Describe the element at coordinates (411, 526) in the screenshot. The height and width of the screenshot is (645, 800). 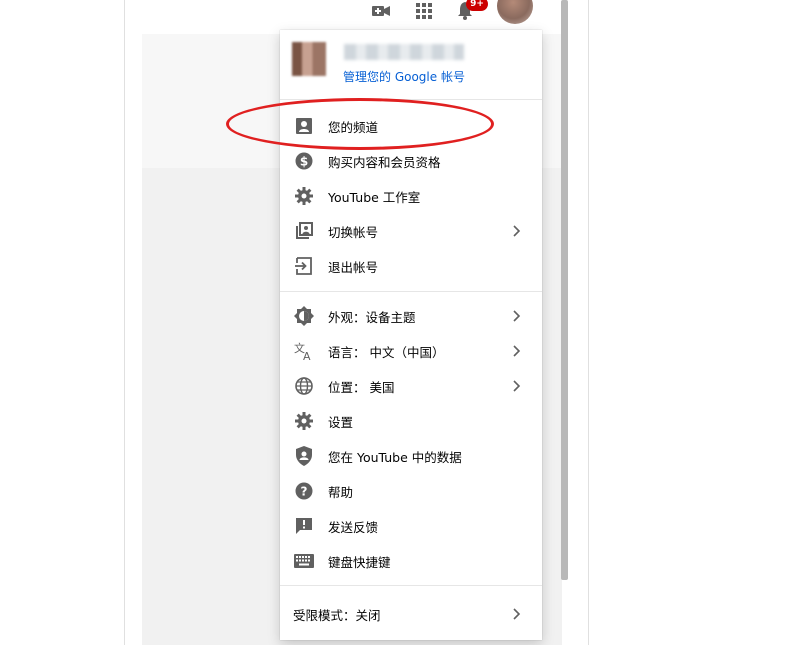
I see `menu-item-send-feedback: 发送反馈` at that location.